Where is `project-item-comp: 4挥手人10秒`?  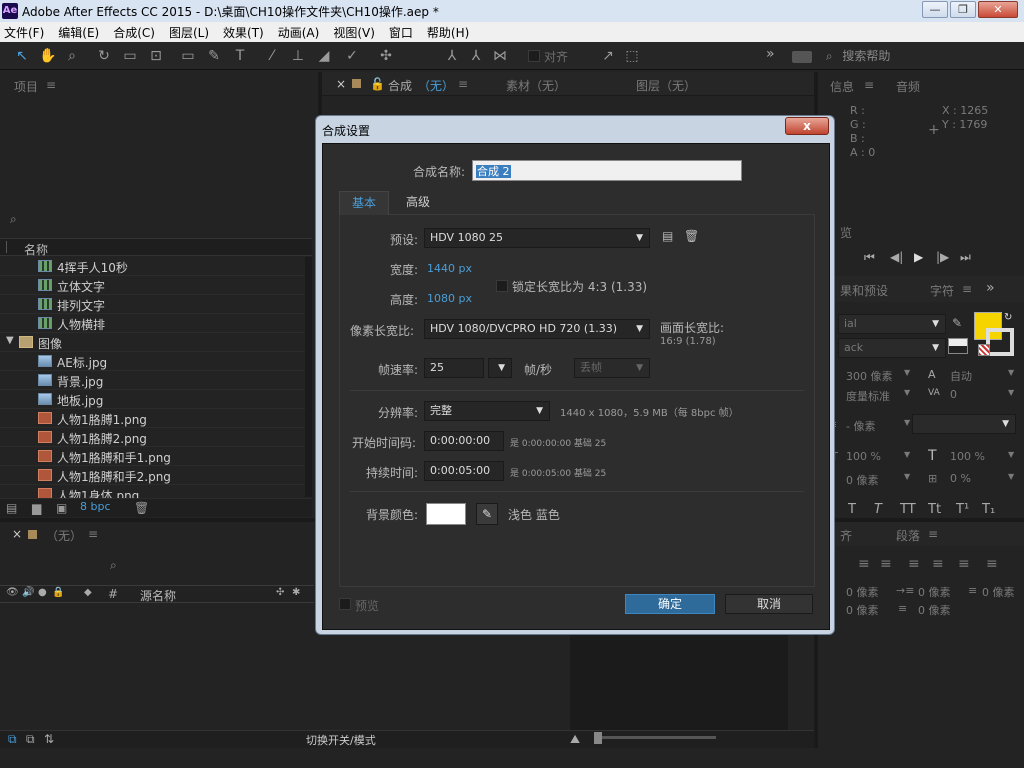
project-item-comp: 4挥手人10秒 is located at coordinates (156, 266).